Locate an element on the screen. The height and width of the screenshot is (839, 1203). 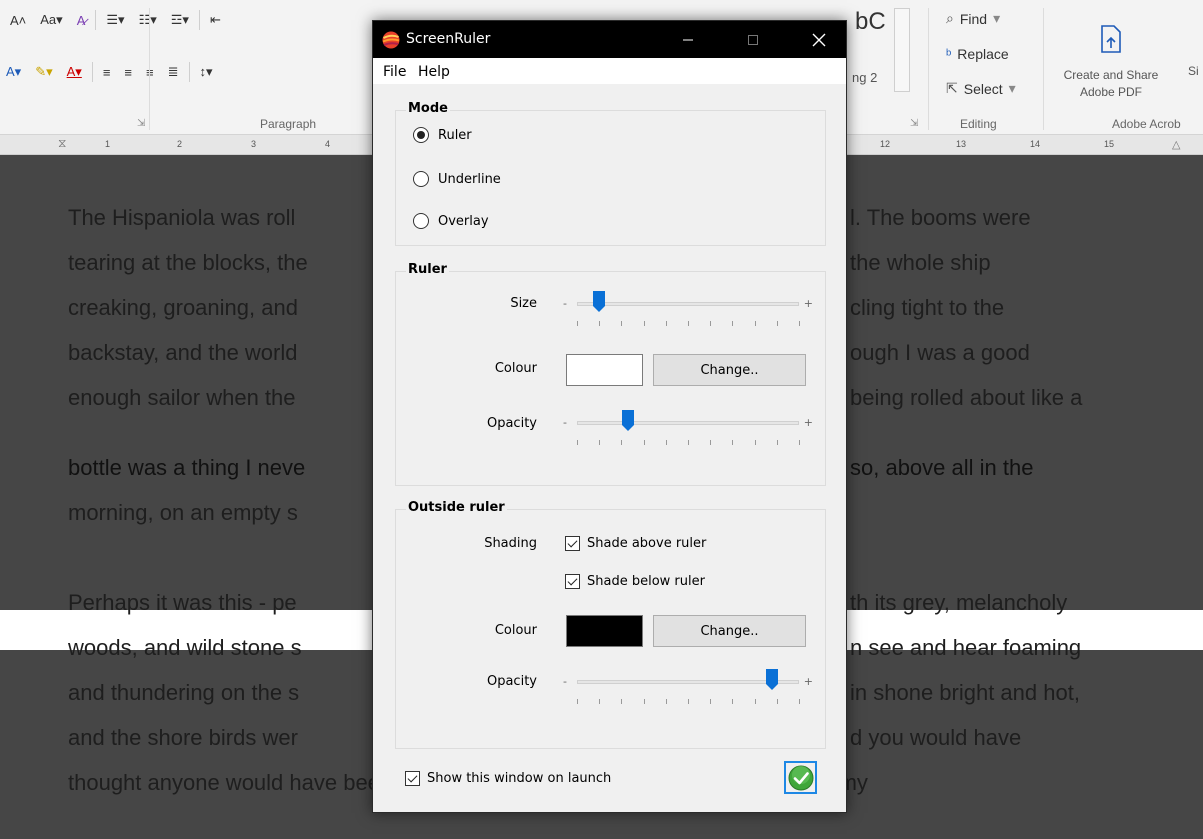
shade-above-checkbox: Shade above ruler is located at coordinates (635, 543).